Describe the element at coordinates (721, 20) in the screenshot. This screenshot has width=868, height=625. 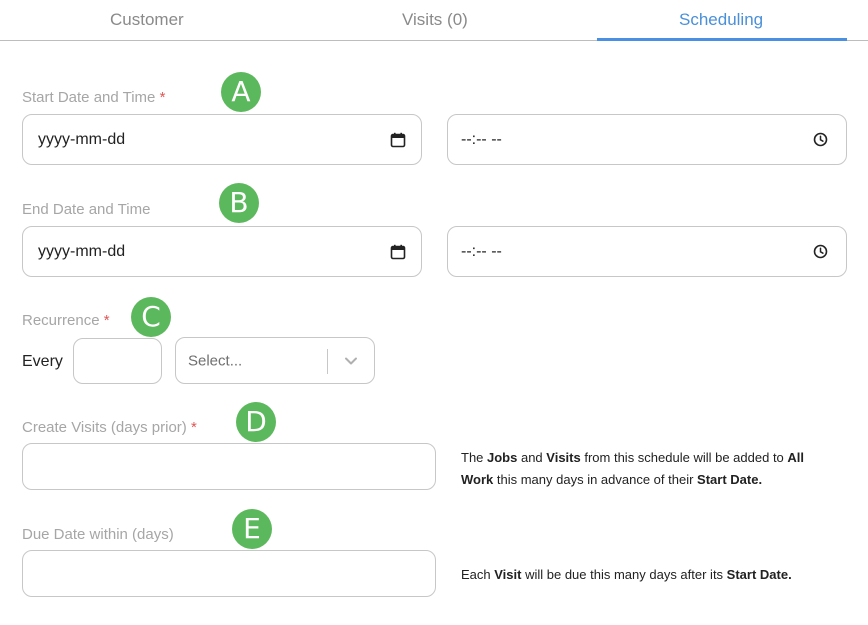
I see `tab-scheduling: Scheduling` at that location.